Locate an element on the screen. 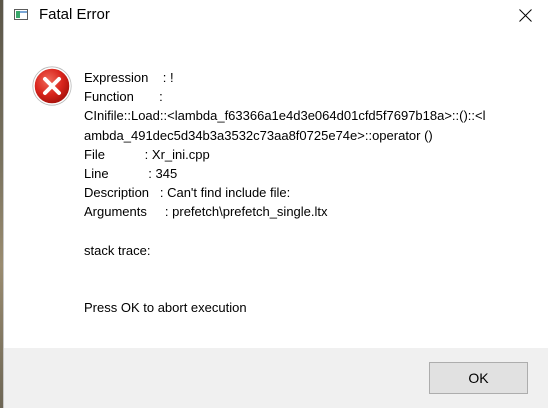 The width and height of the screenshot is (548, 408). window-title: Fatal Error is located at coordinates (74, 14).